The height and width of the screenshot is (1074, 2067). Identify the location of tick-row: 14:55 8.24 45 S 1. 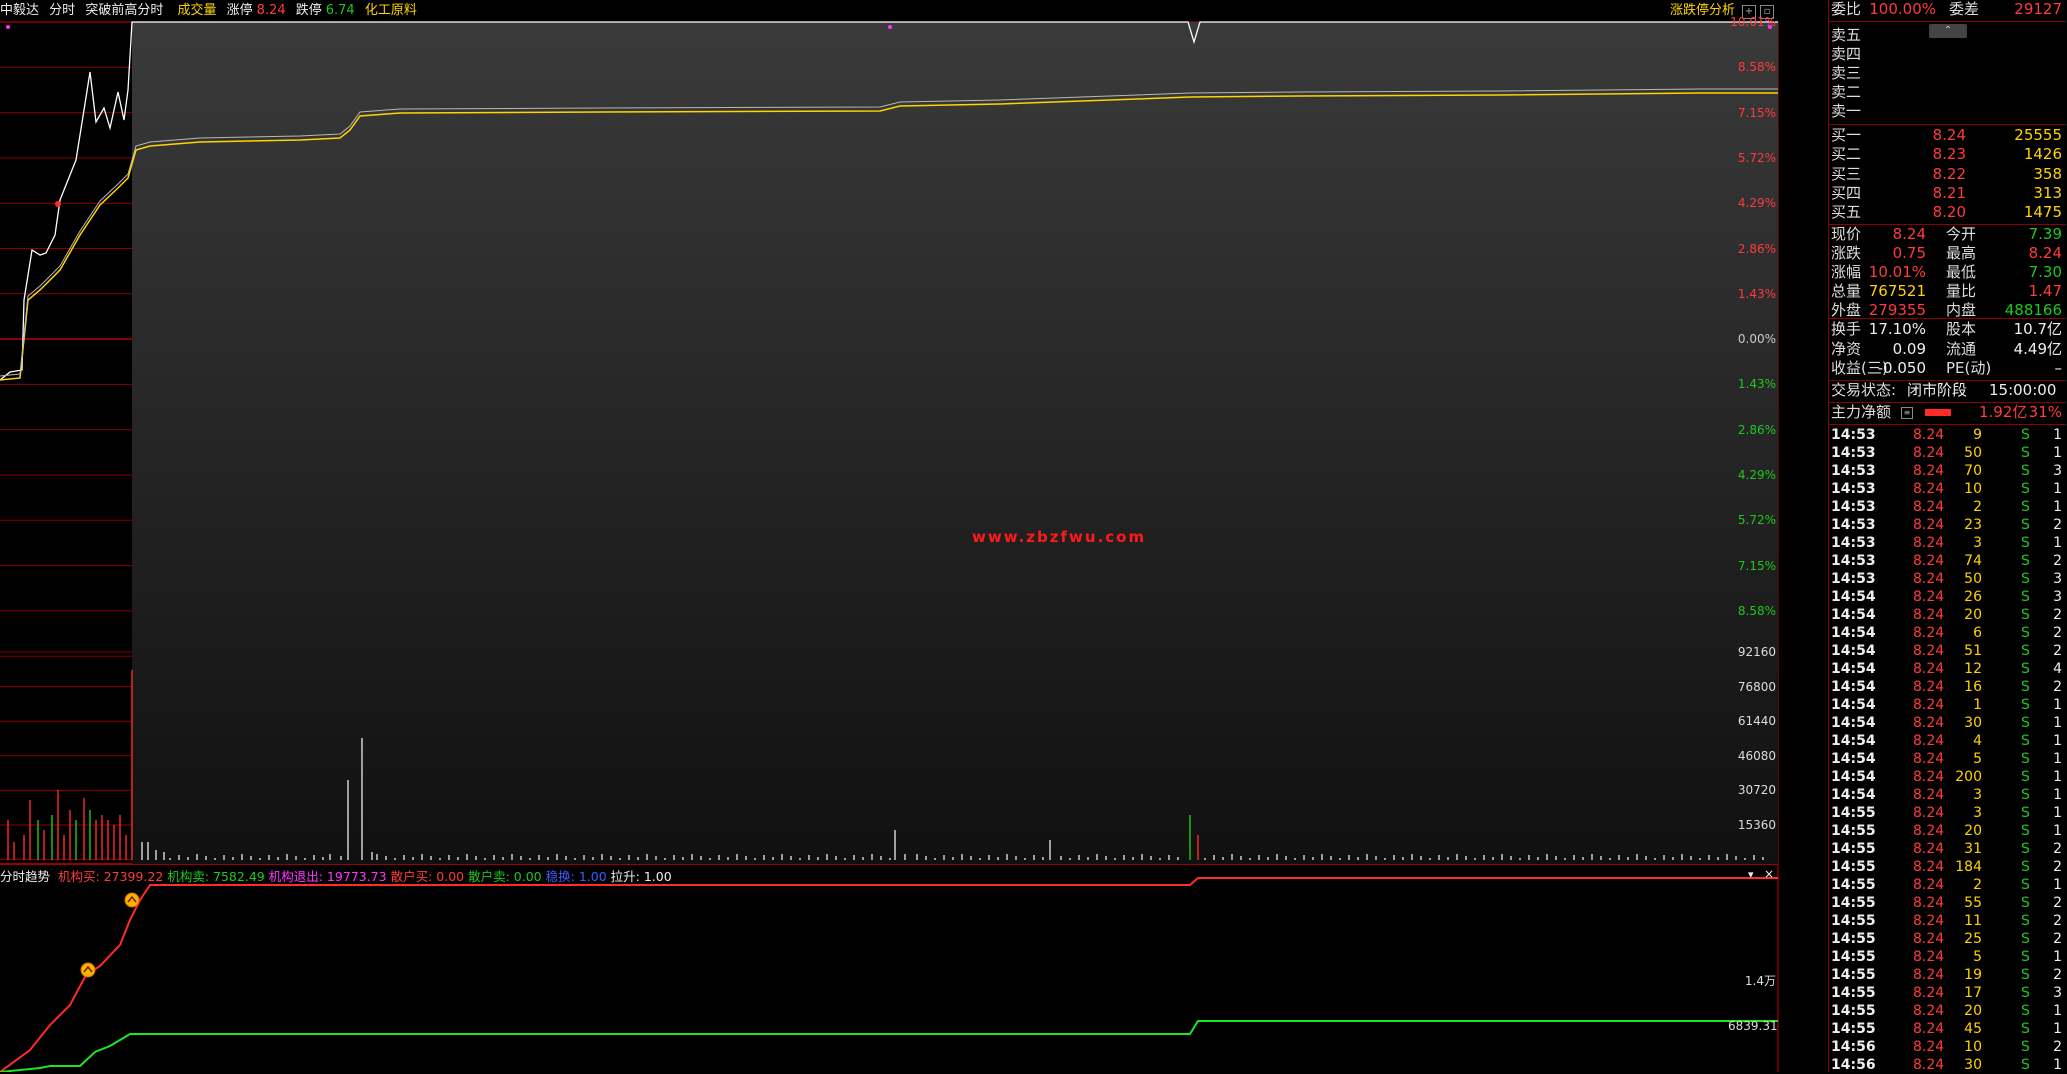
(1947, 1029).